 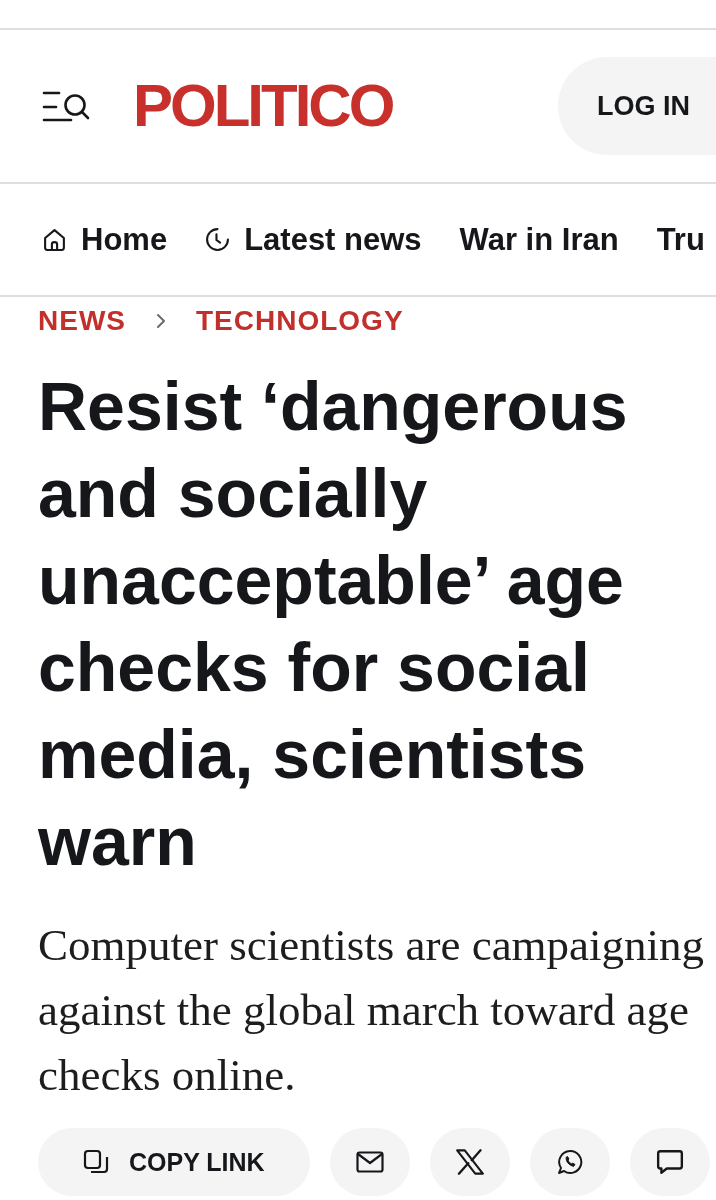 What do you see at coordinates (54, 239) in the screenshot?
I see `home-icon` at bounding box center [54, 239].